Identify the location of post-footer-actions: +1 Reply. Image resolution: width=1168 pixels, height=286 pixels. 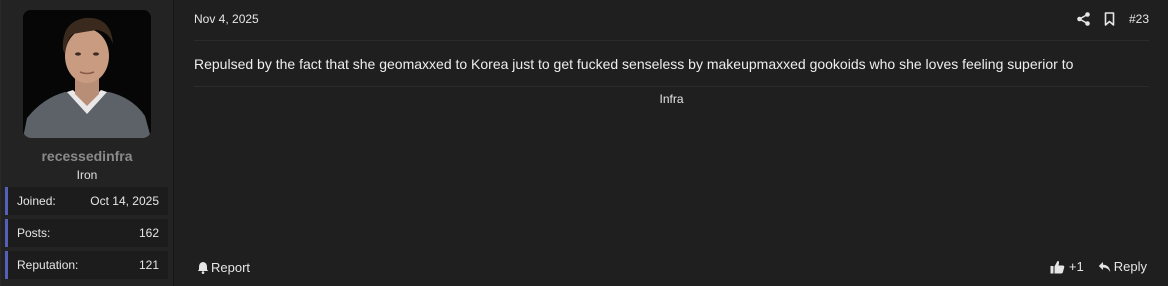
(1098, 266).